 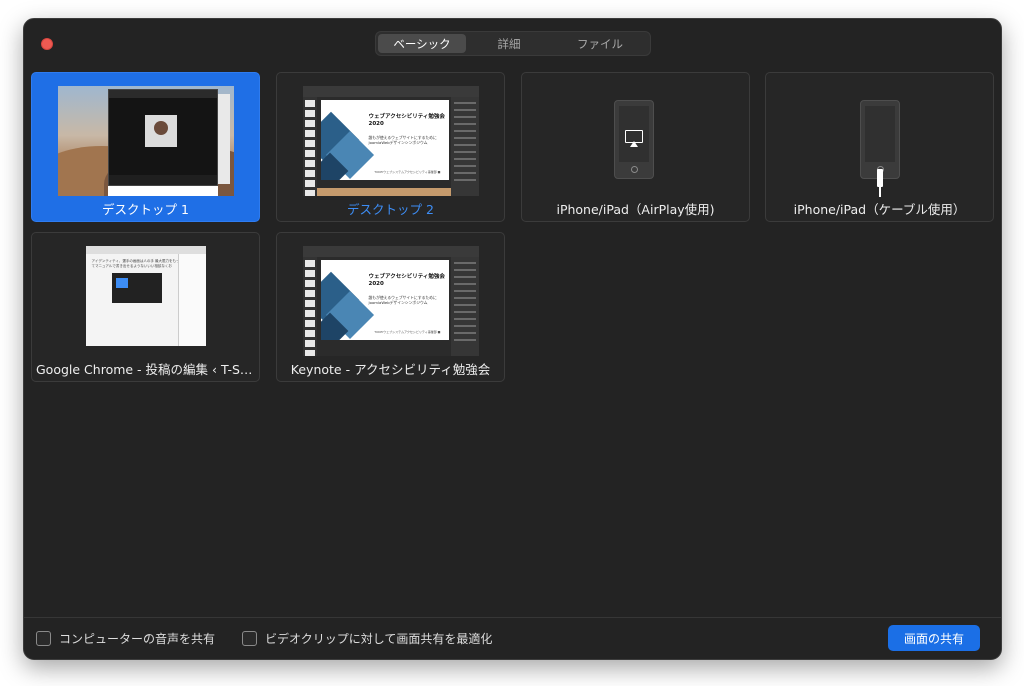 I want to click on tab-files: ファイル, so click(x=600, y=43).